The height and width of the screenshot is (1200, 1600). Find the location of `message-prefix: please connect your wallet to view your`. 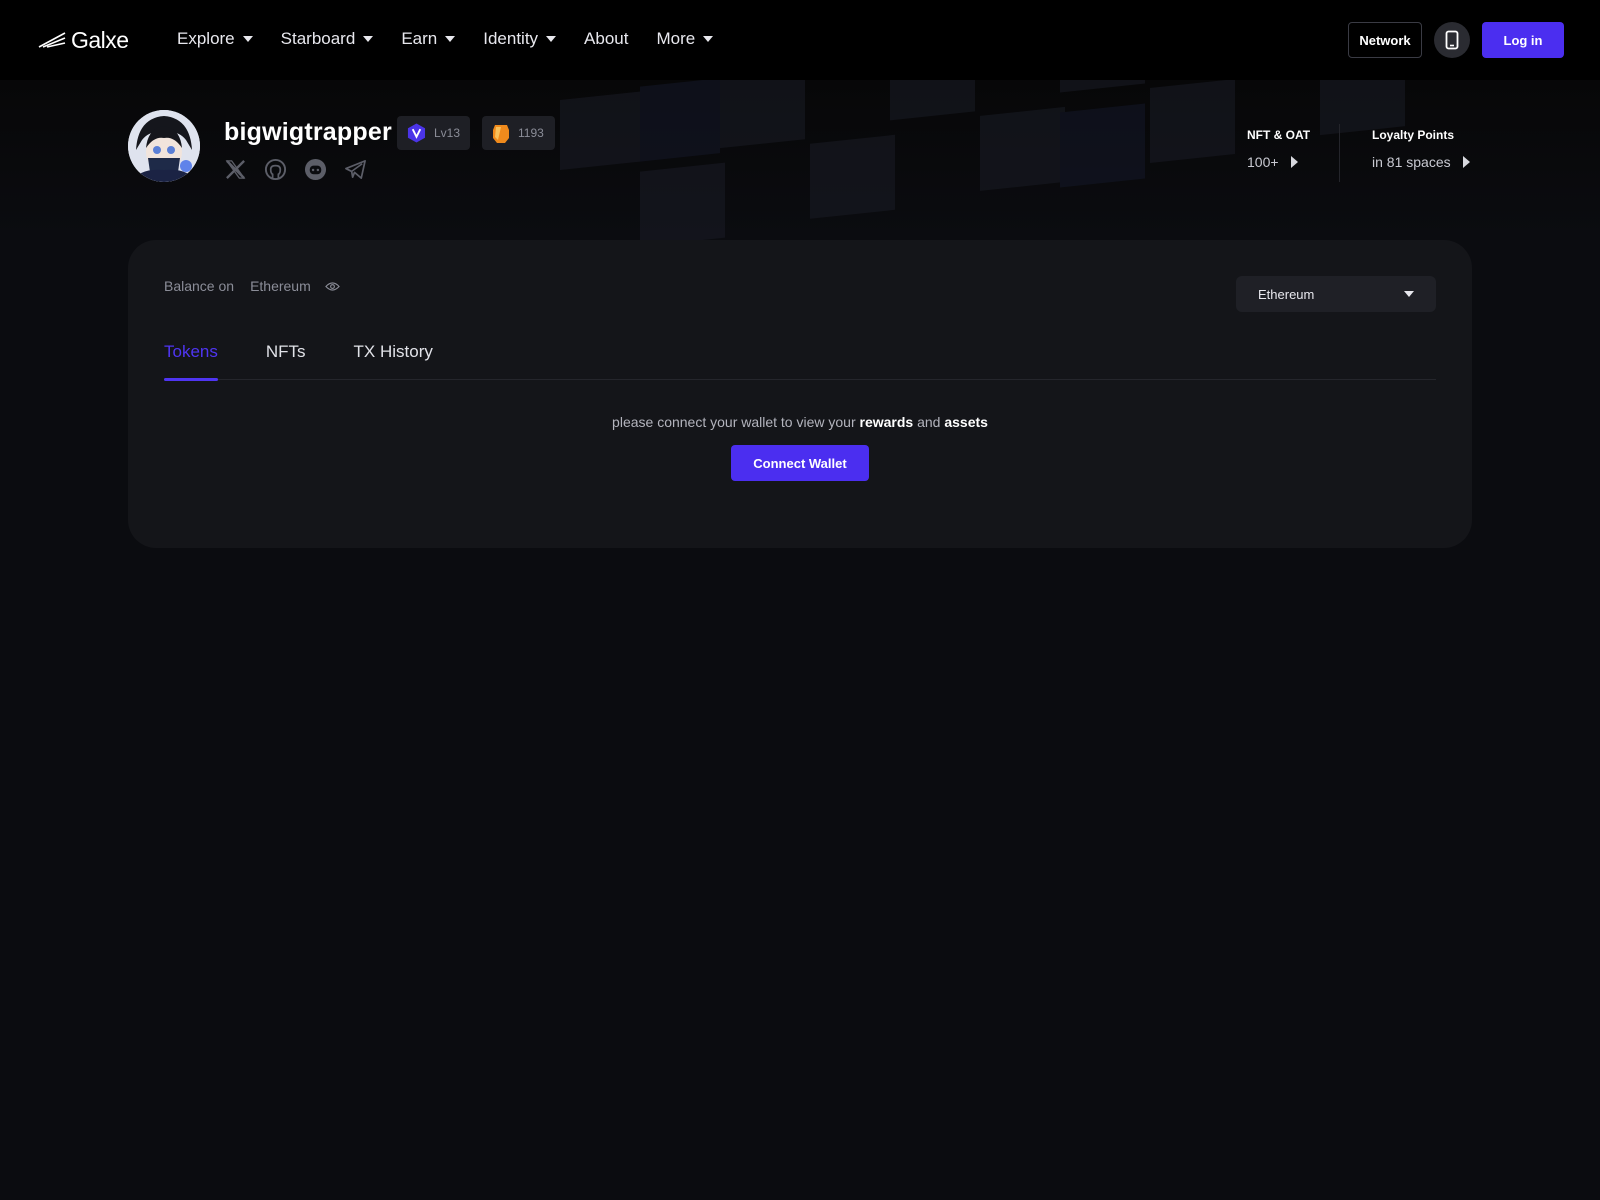

message-prefix: please connect your wallet to view your is located at coordinates (736, 422).